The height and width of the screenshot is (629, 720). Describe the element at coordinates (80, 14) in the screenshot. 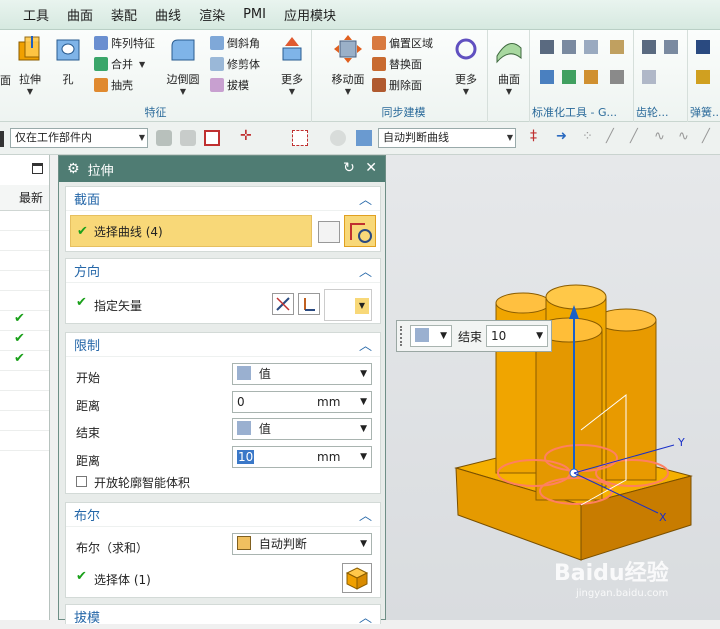

I see `menu-surface: 曲面` at that location.